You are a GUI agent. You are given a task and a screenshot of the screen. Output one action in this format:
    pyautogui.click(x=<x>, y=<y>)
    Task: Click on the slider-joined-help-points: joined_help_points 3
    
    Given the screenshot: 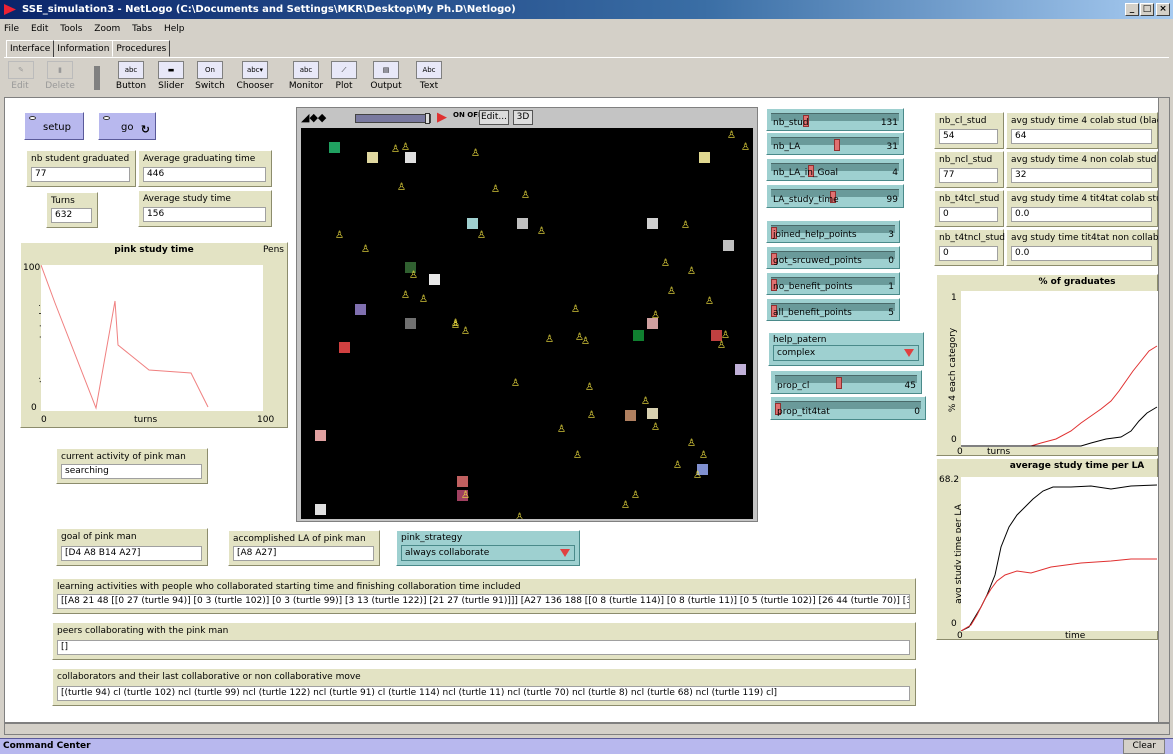 What is the action you would take?
    pyautogui.click(x=833, y=231)
    